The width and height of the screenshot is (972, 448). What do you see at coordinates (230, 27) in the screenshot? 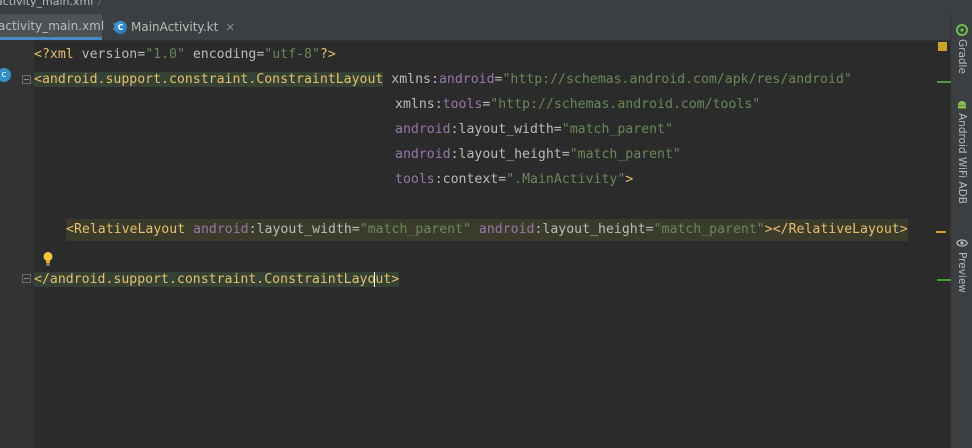
I see `close-icon: ×` at bounding box center [230, 27].